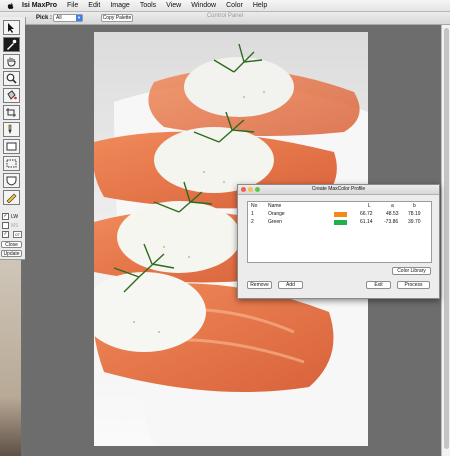 The width and height of the screenshot is (450, 456). I want to click on apple-icon, so click(11, 6).